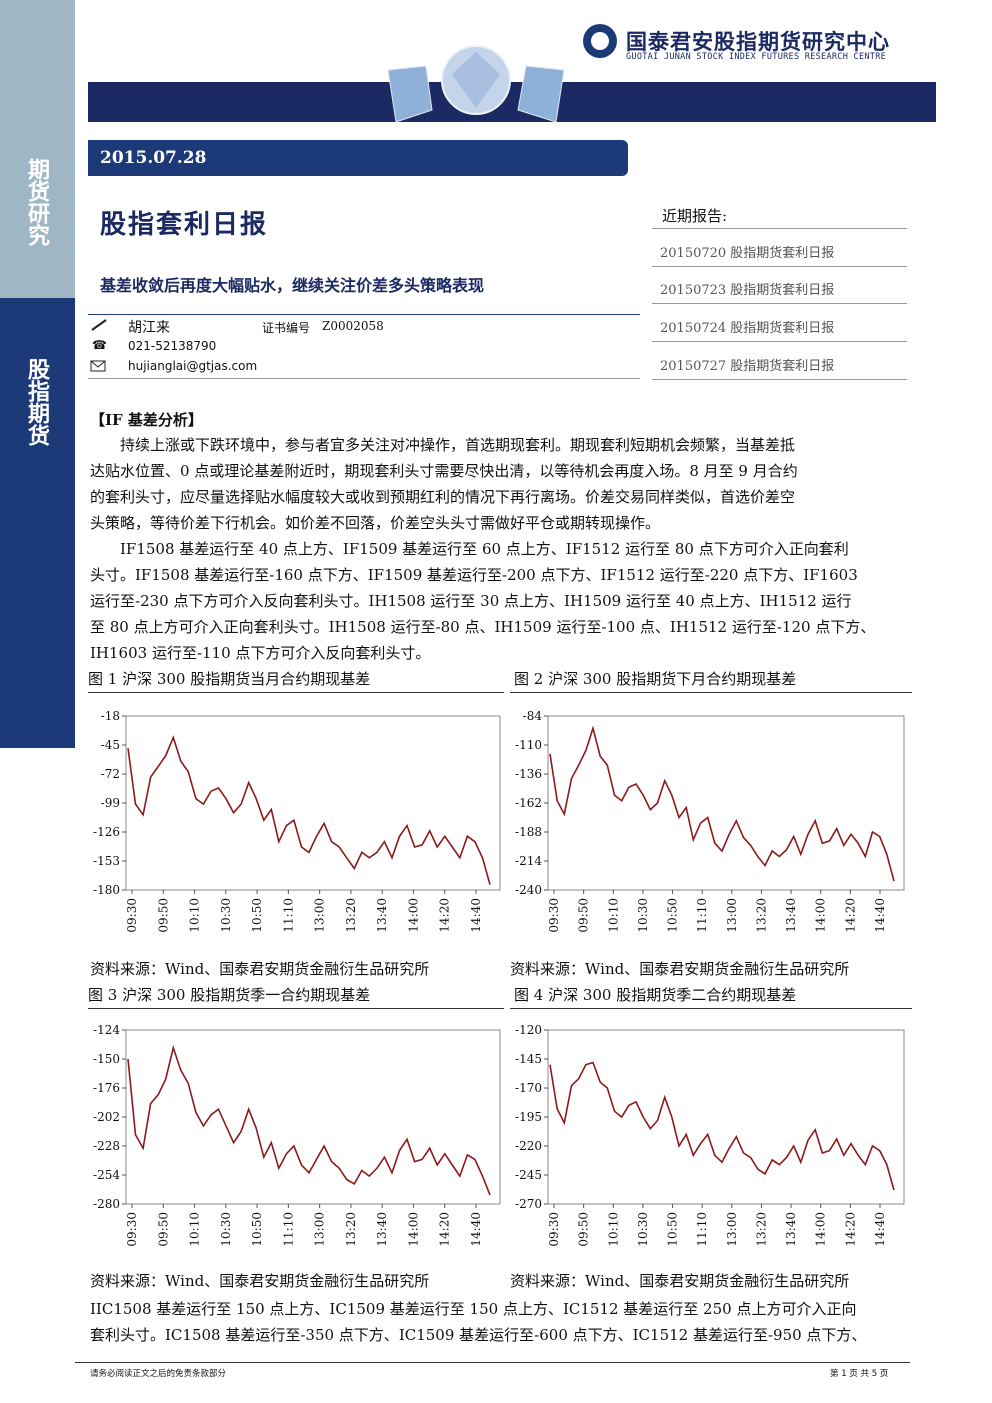  Describe the element at coordinates (106, 1117) in the screenshot. I see `y-tick-label: -202` at that location.